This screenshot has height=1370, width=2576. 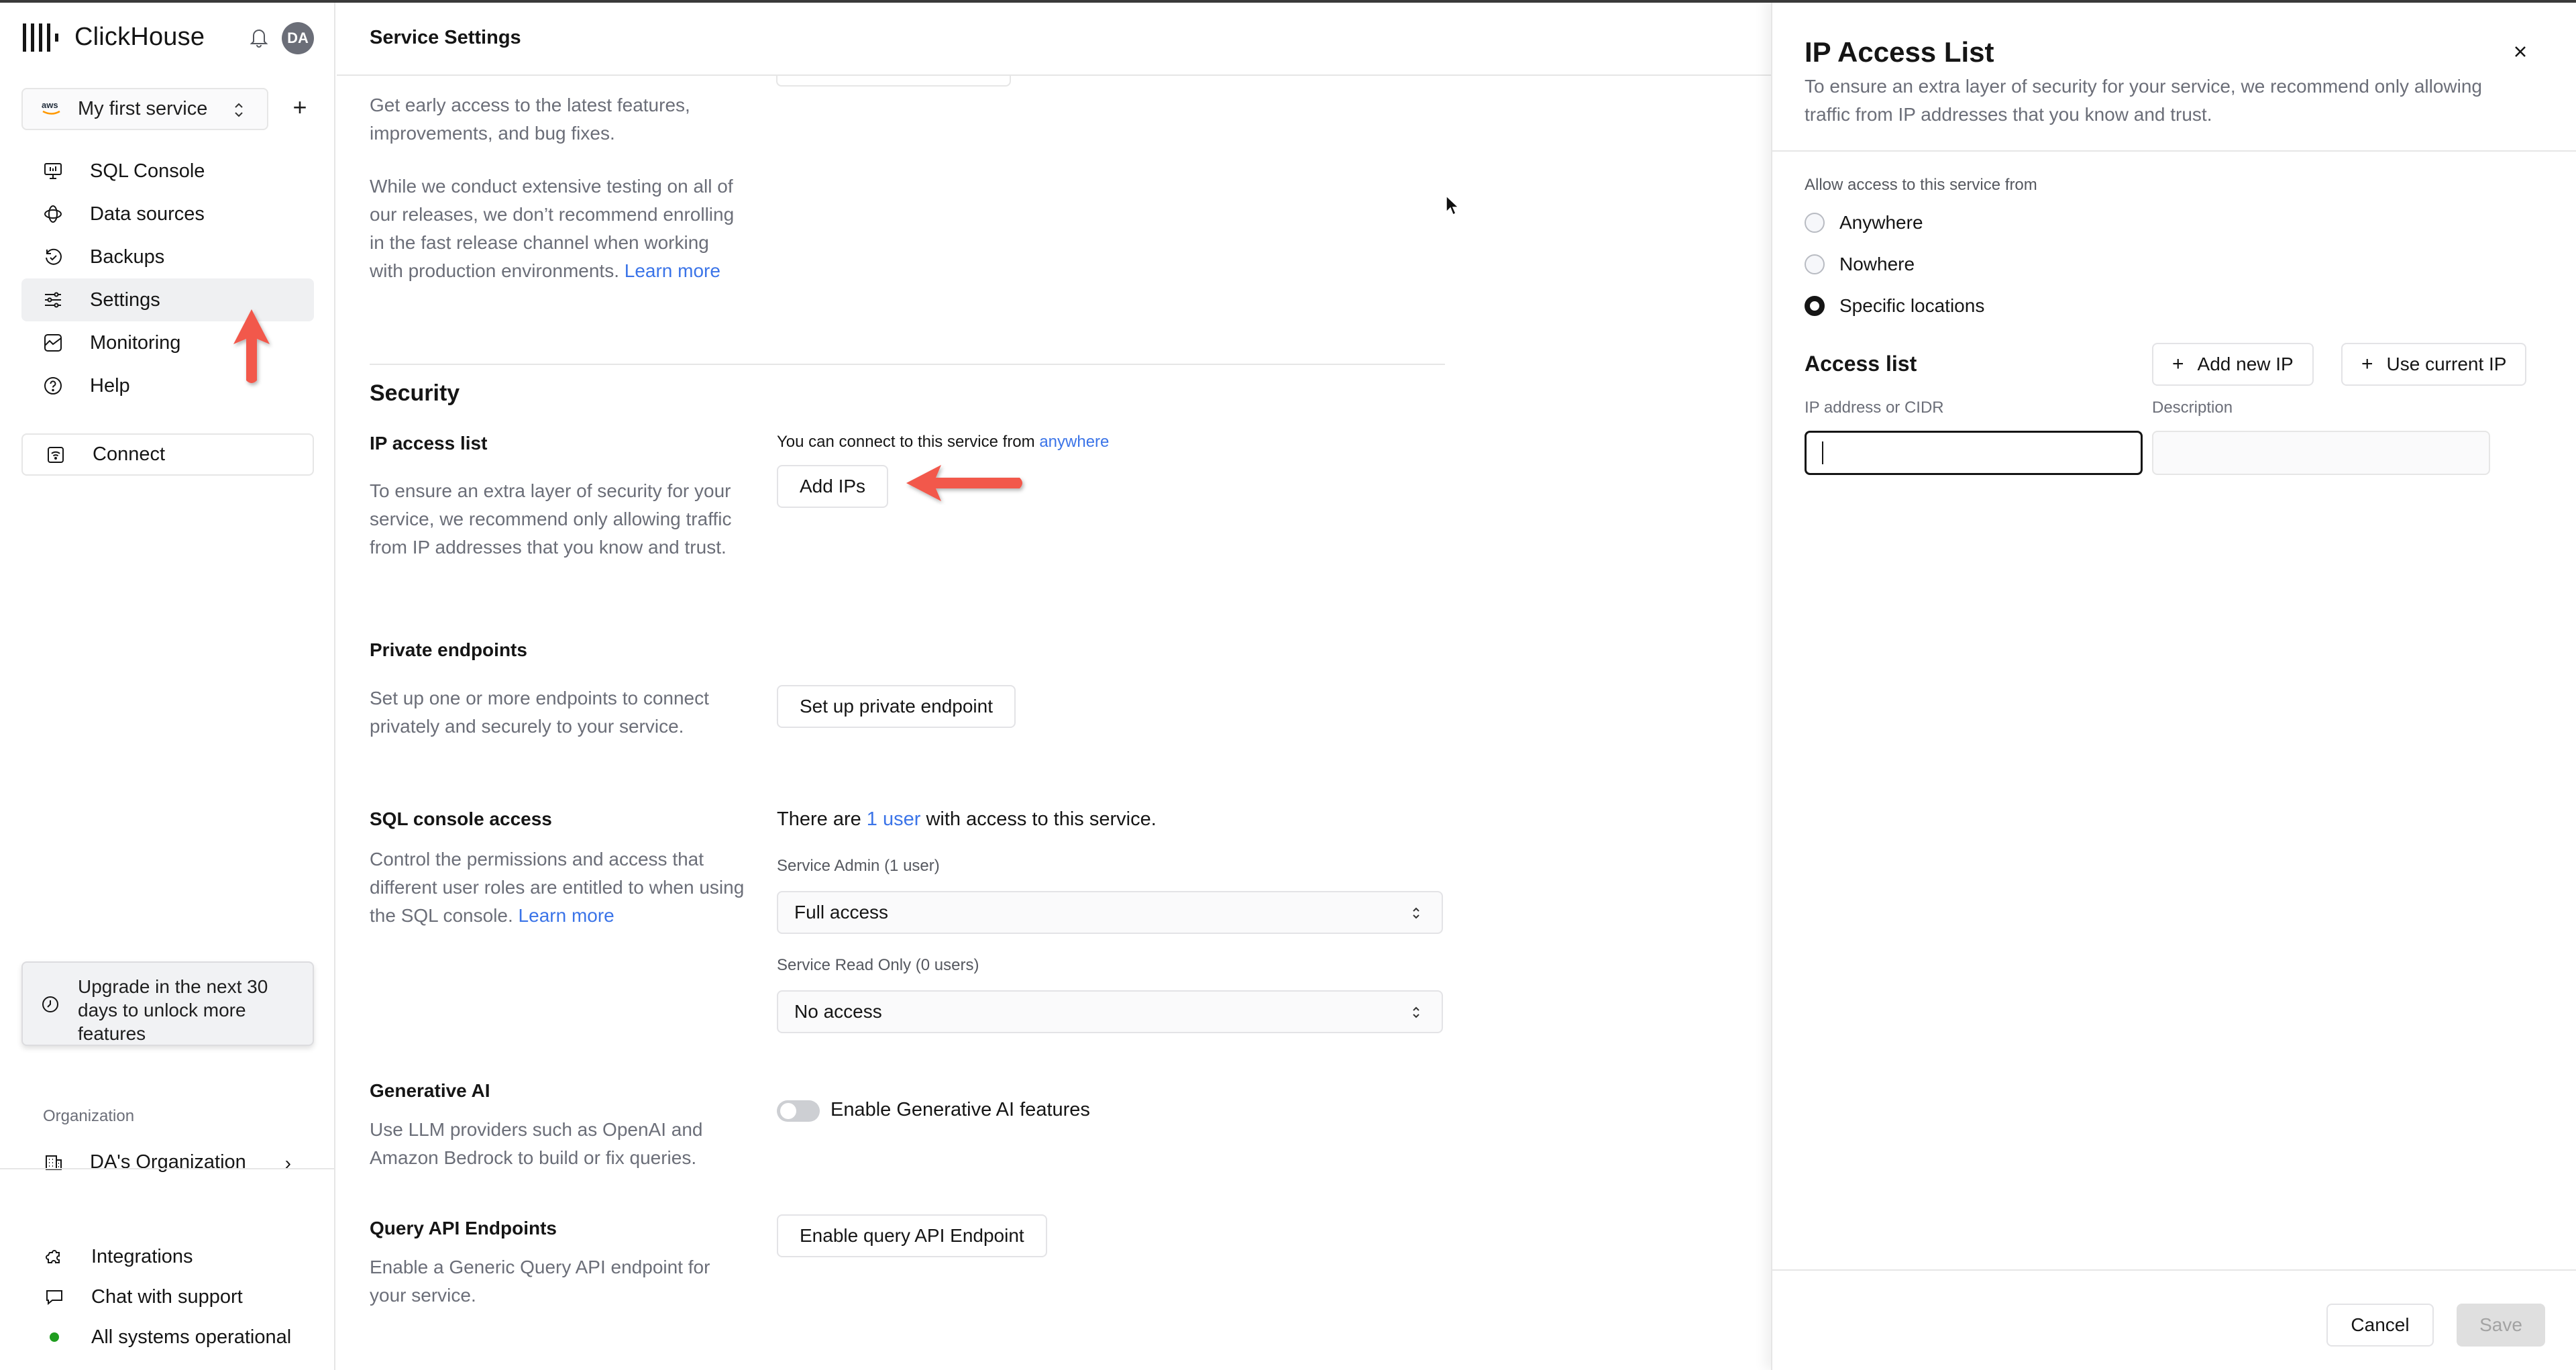 I want to click on wifi-icon, so click(x=56, y=454).